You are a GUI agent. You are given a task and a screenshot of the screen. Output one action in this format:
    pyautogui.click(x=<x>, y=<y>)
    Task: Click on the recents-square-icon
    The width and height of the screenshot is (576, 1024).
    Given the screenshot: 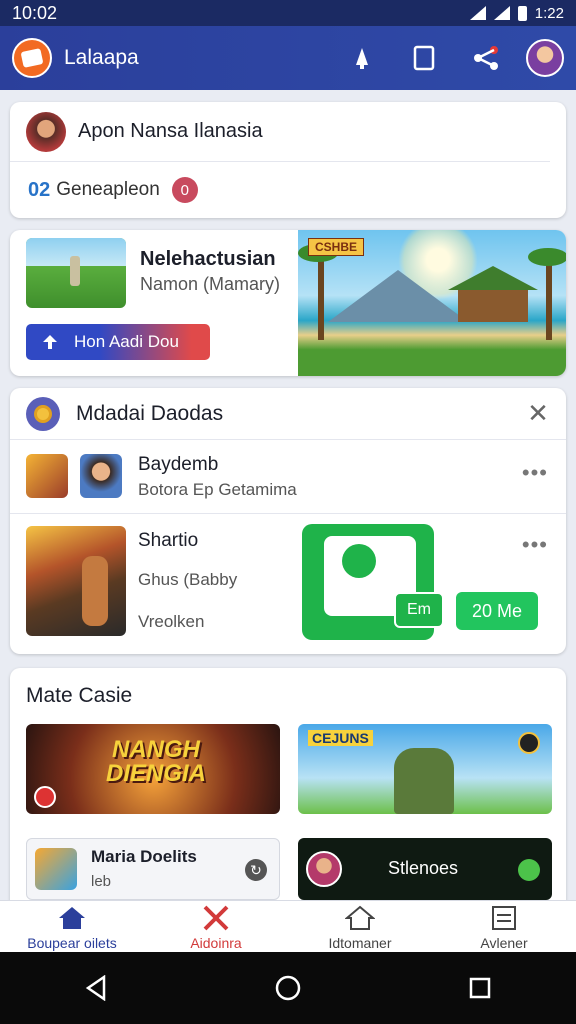 What is the action you would take?
    pyautogui.click(x=480, y=988)
    